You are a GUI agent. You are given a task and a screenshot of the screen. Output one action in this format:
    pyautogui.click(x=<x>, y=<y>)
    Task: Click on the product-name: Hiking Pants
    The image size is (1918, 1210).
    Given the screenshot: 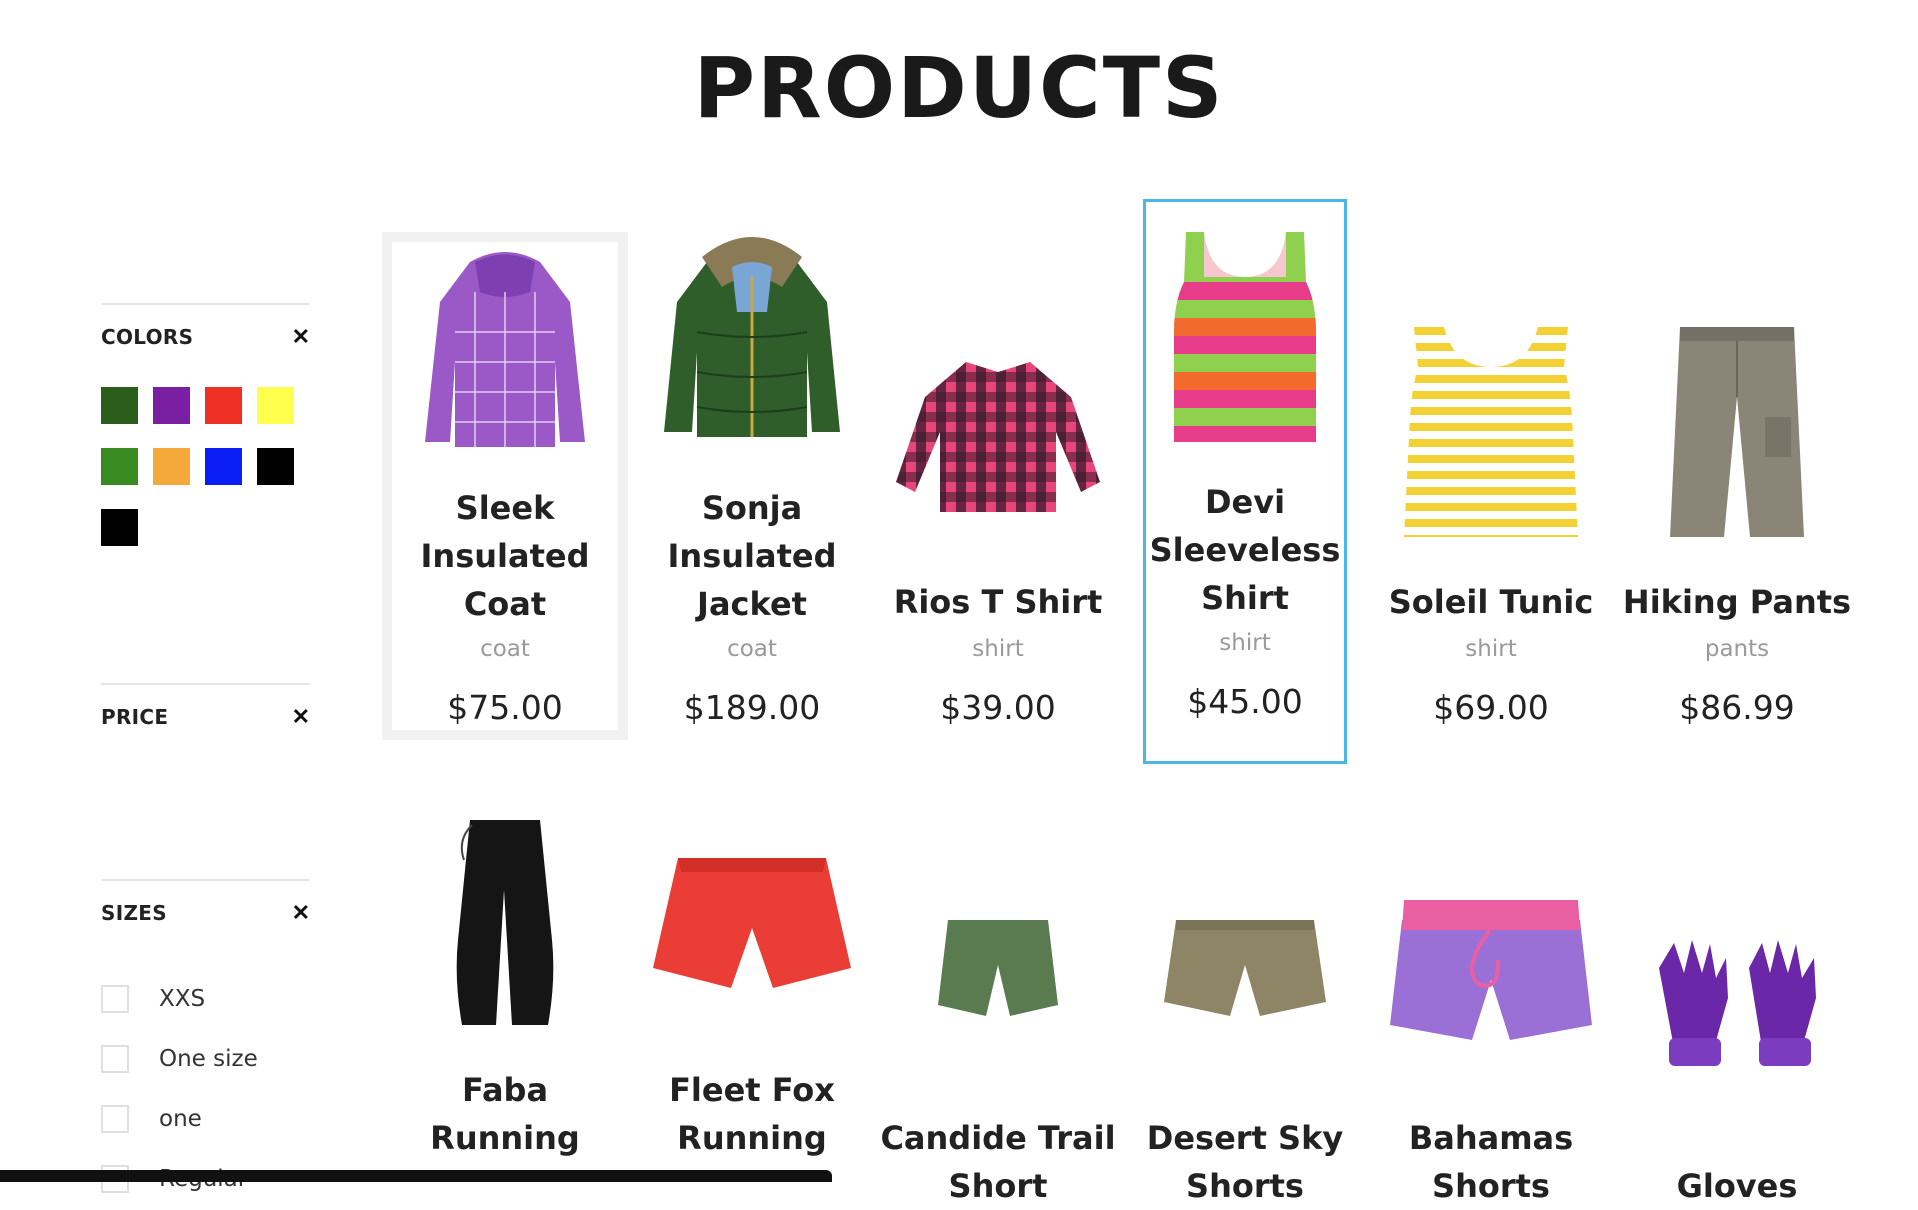 What is the action you would take?
    pyautogui.click(x=1737, y=602)
    